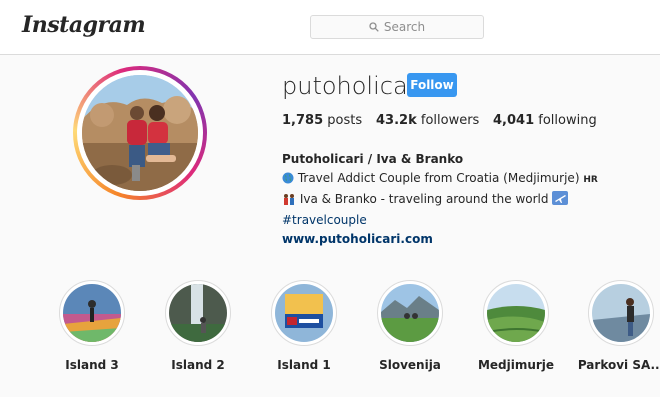  I want to click on highlight-parkovi-icon, so click(621, 313).